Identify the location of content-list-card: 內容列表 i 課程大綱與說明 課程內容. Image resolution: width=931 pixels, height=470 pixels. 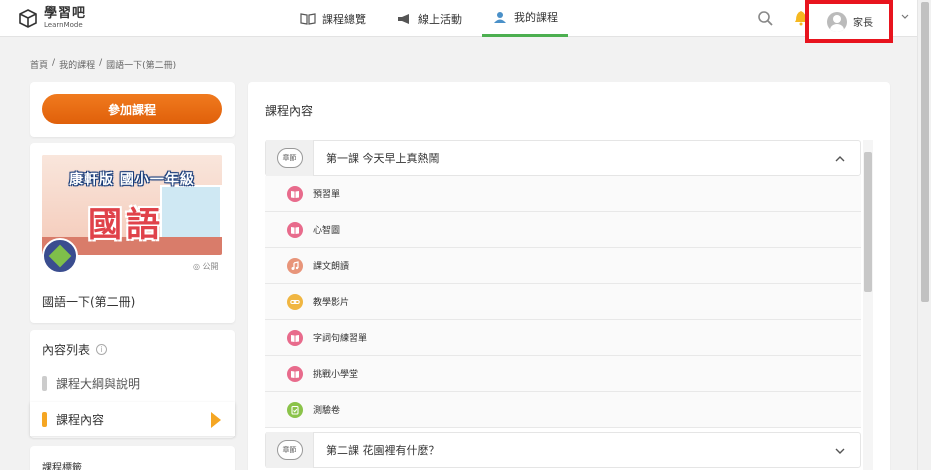
(132, 384).